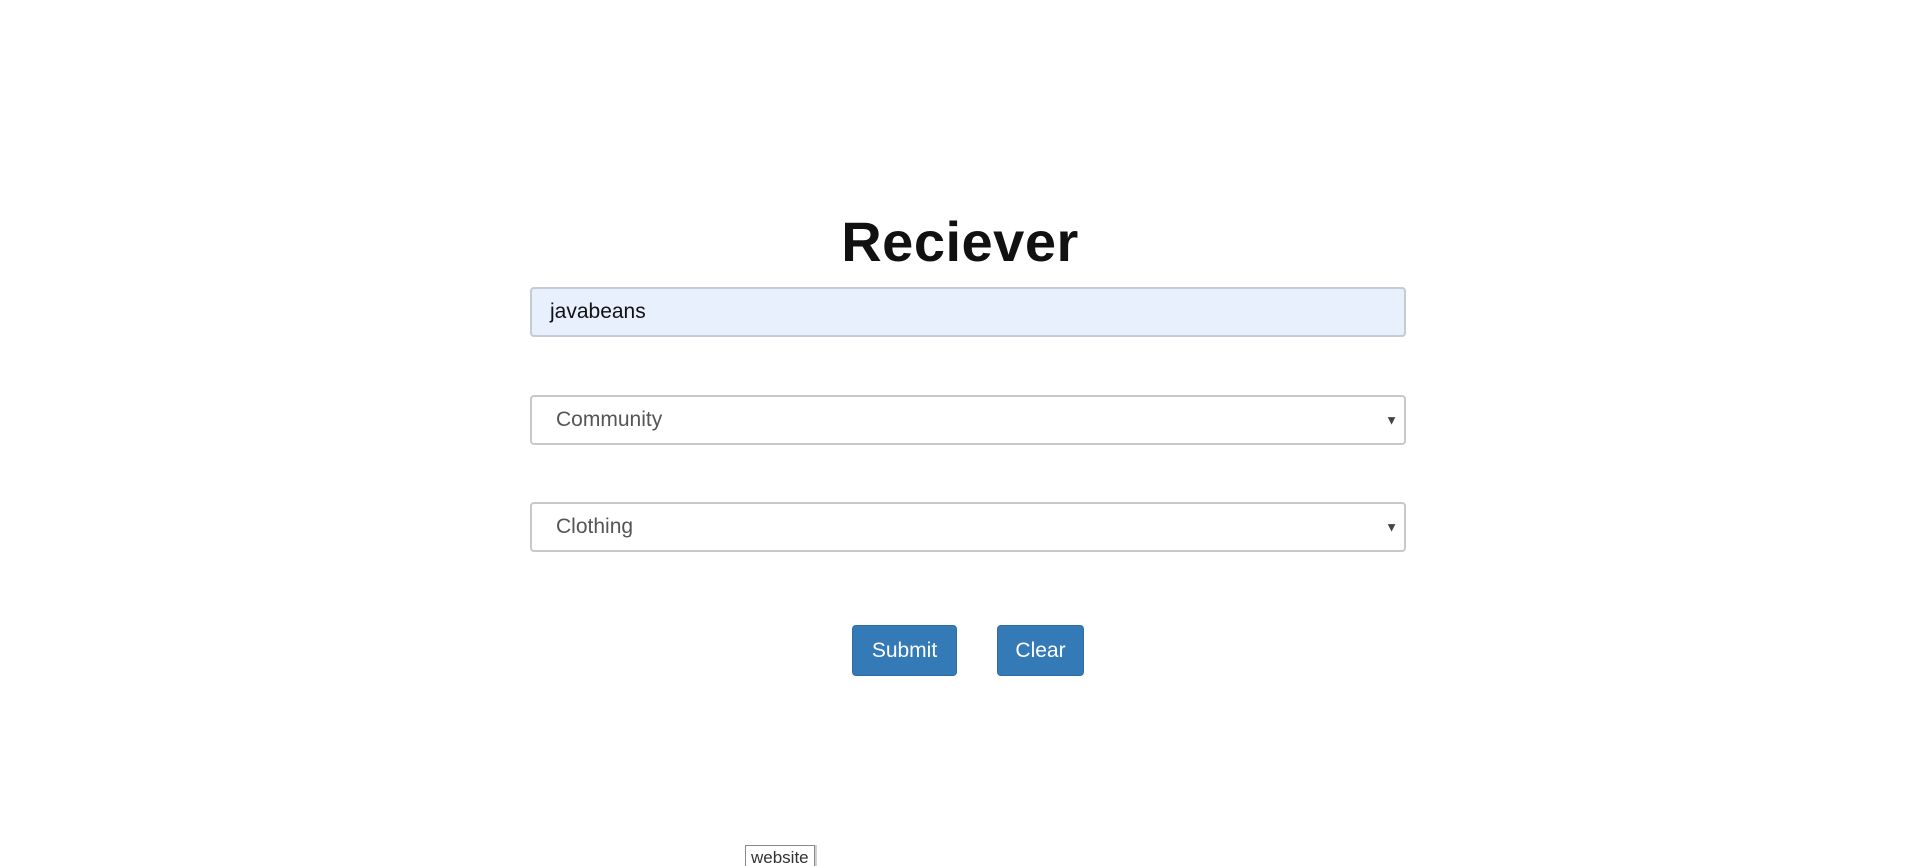 The width and height of the screenshot is (1920, 866). I want to click on name-input-value: javabeans, so click(598, 311).